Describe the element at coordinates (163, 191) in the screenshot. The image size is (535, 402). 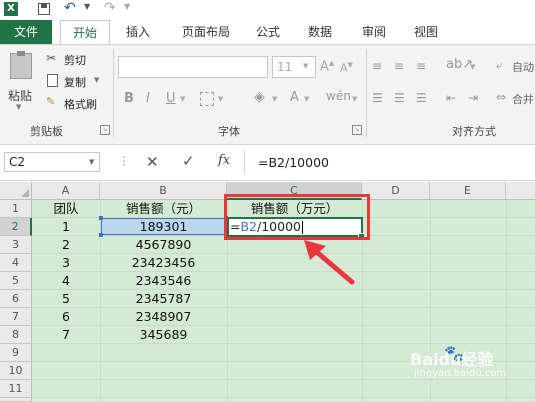
I see `column-header-b: B` at that location.